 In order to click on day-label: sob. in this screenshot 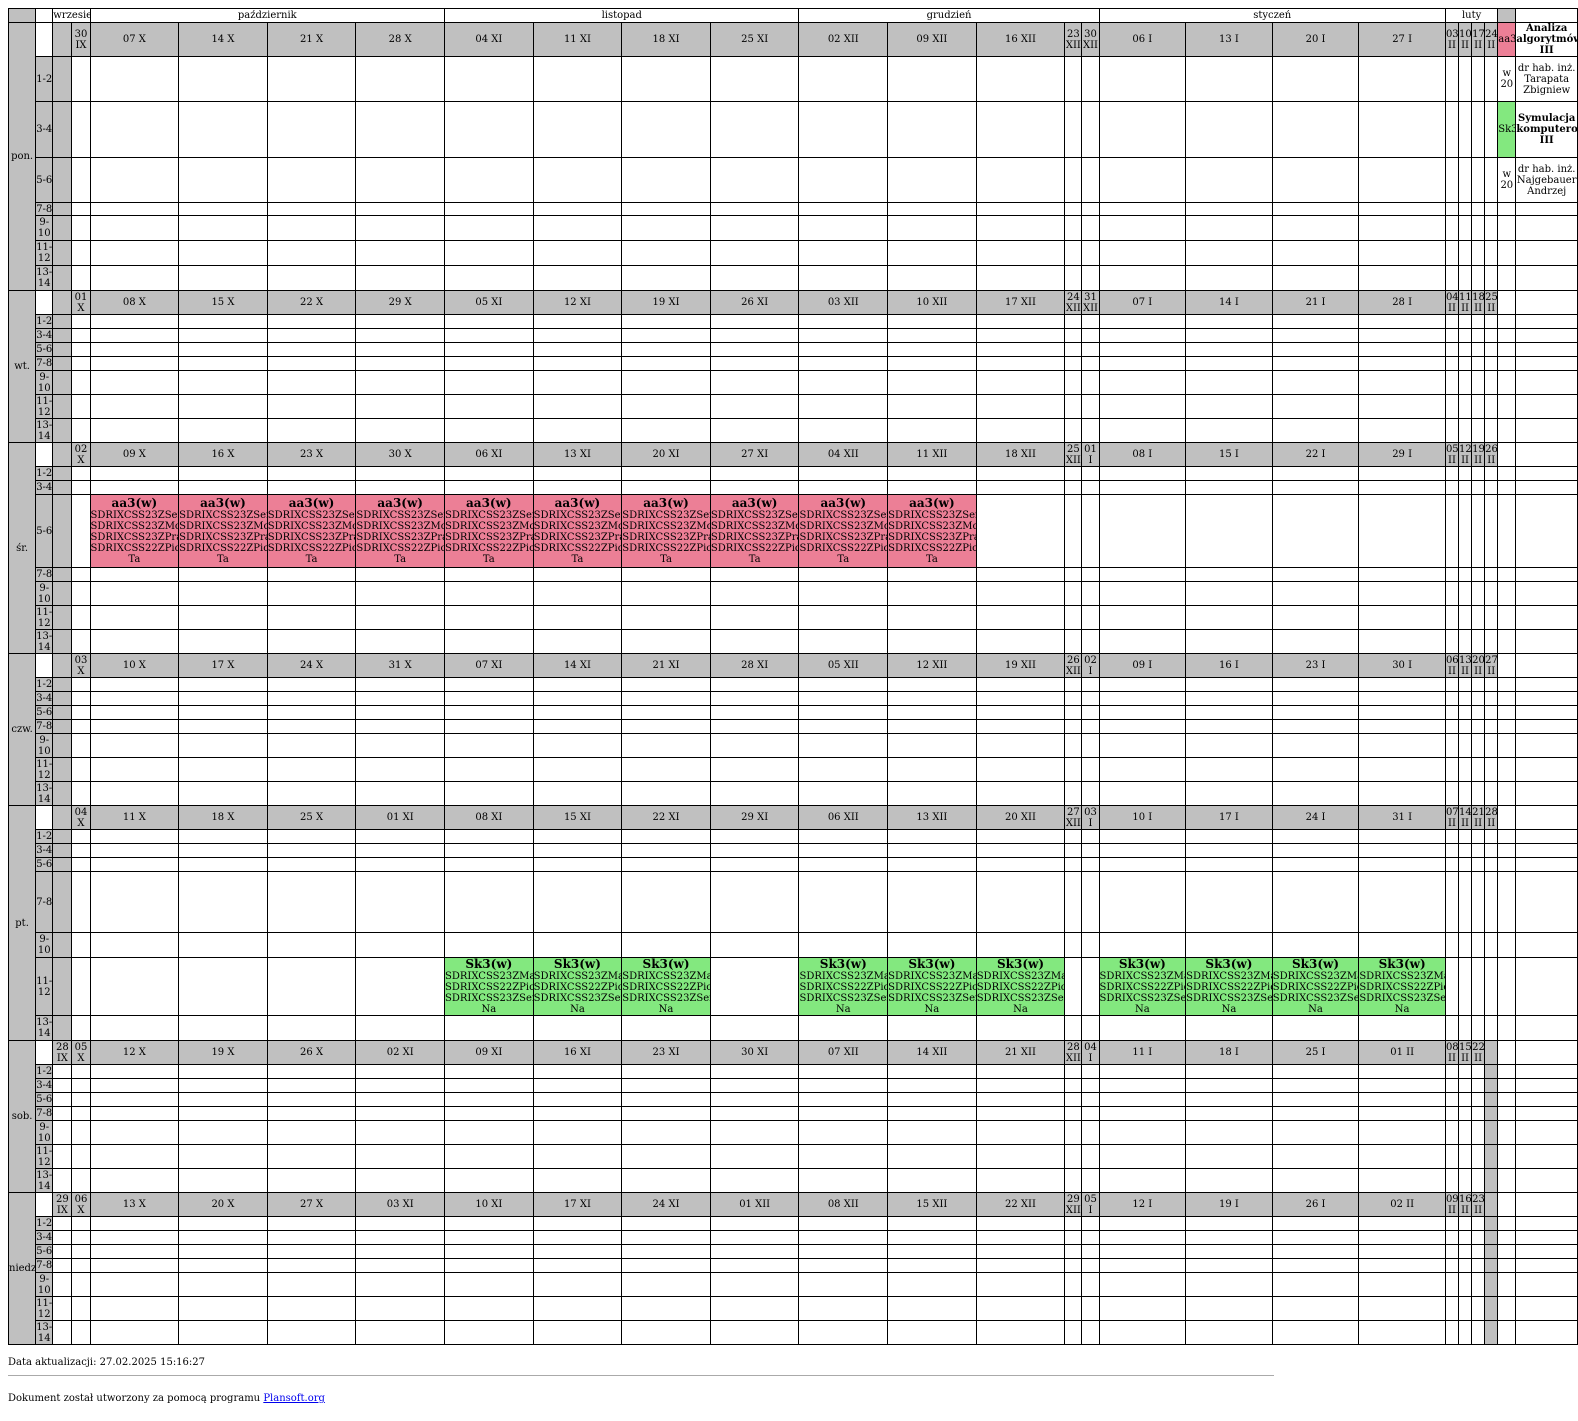, I will do `click(22, 1116)`.